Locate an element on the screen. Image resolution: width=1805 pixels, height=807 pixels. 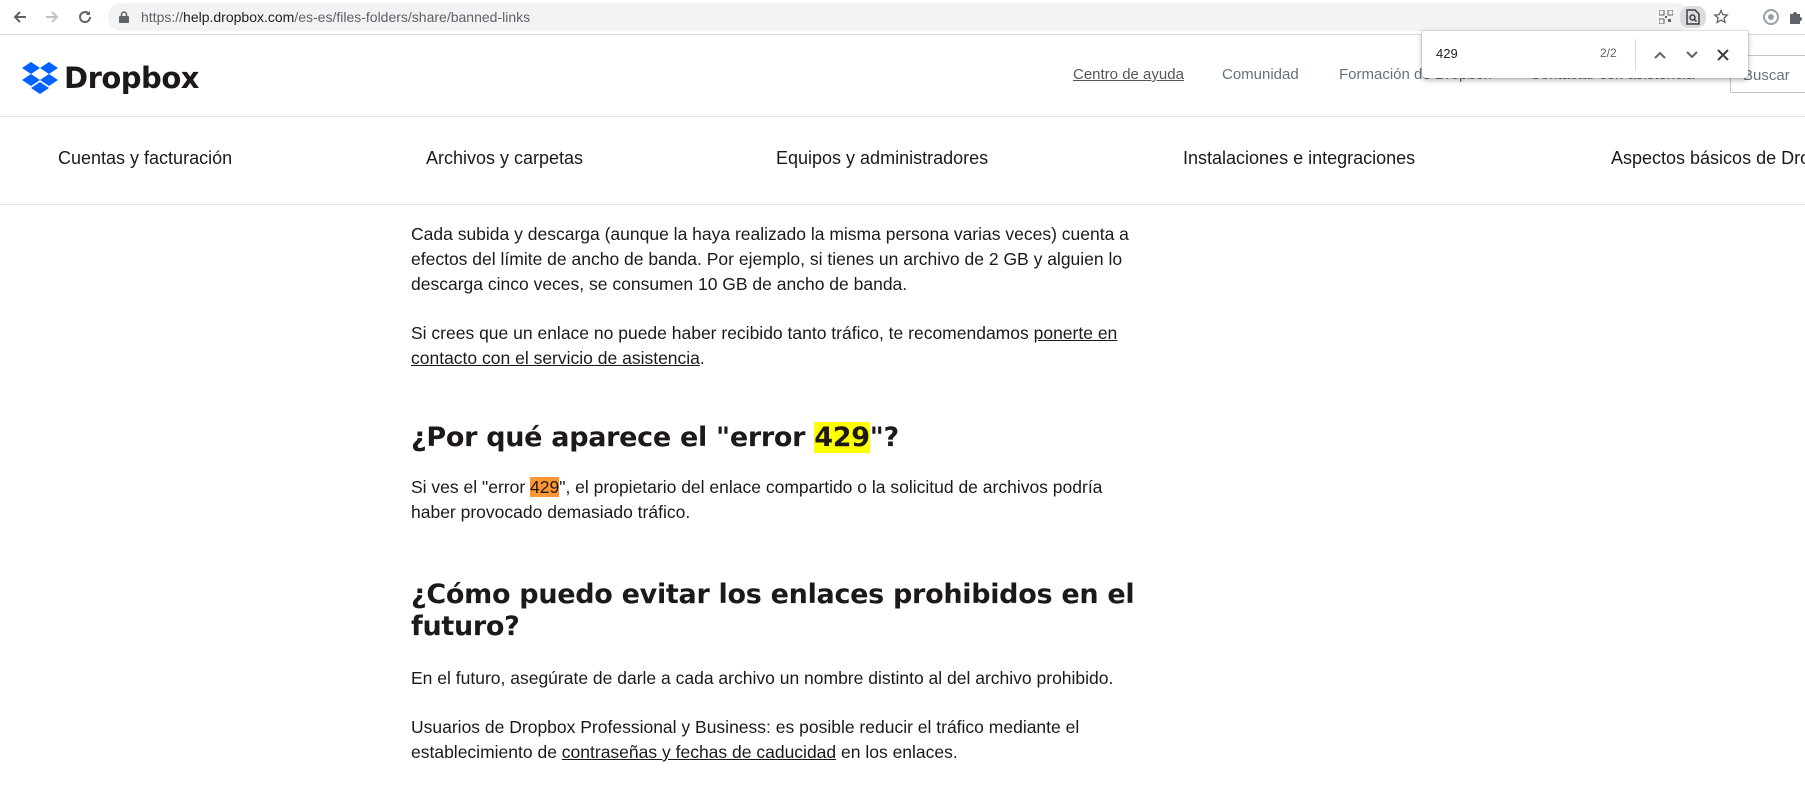
bookmark-star-button is located at coordinates (1721, 17).